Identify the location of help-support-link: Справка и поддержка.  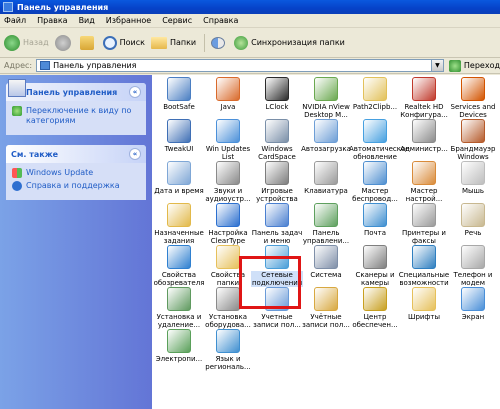
(76, 186).